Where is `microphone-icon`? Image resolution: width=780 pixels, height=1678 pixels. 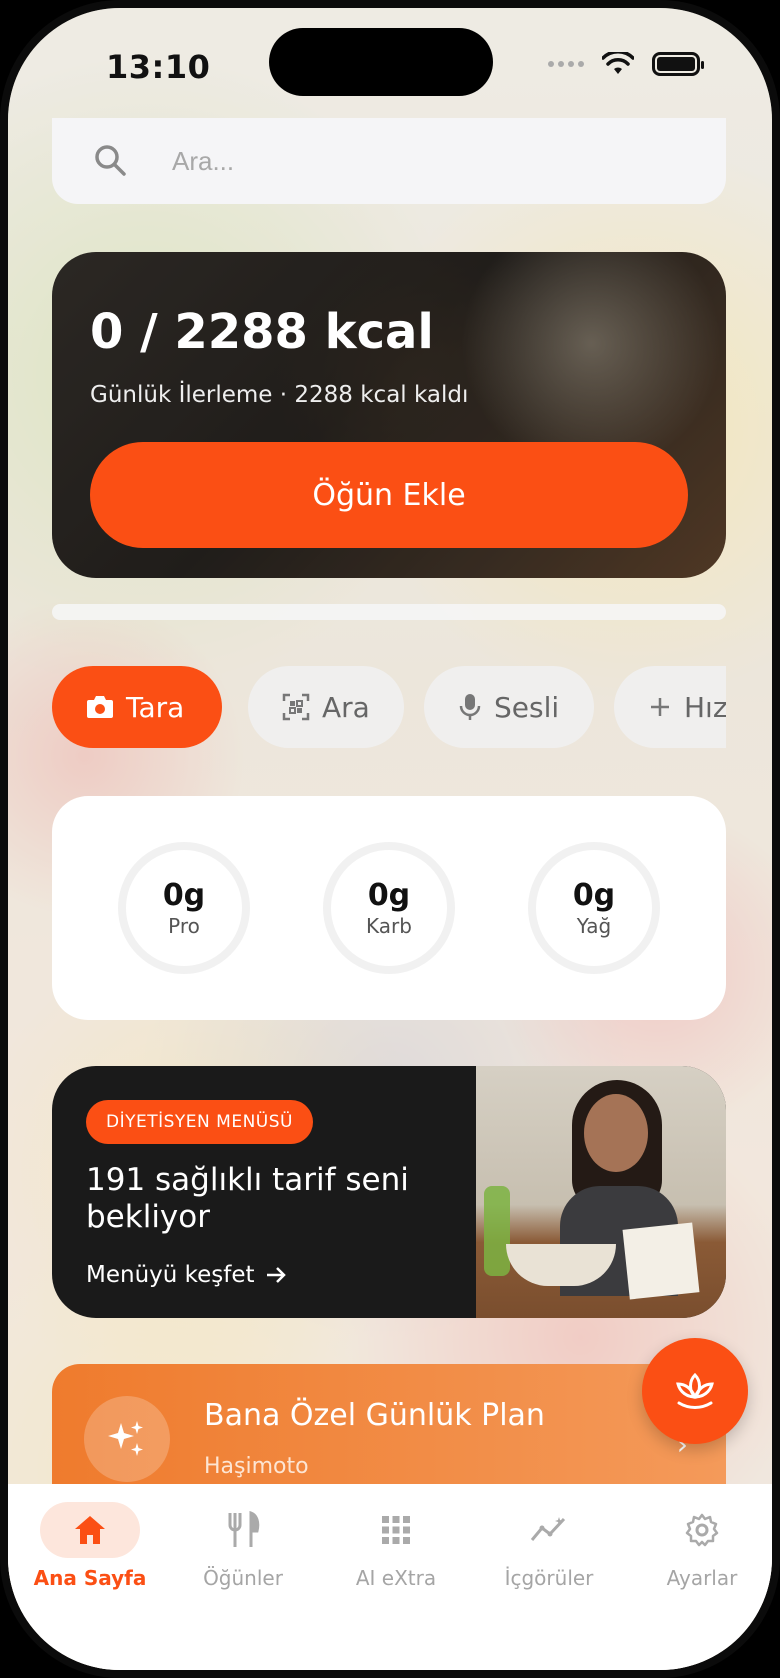
microphone-icon is located at coordinates (470, 707).